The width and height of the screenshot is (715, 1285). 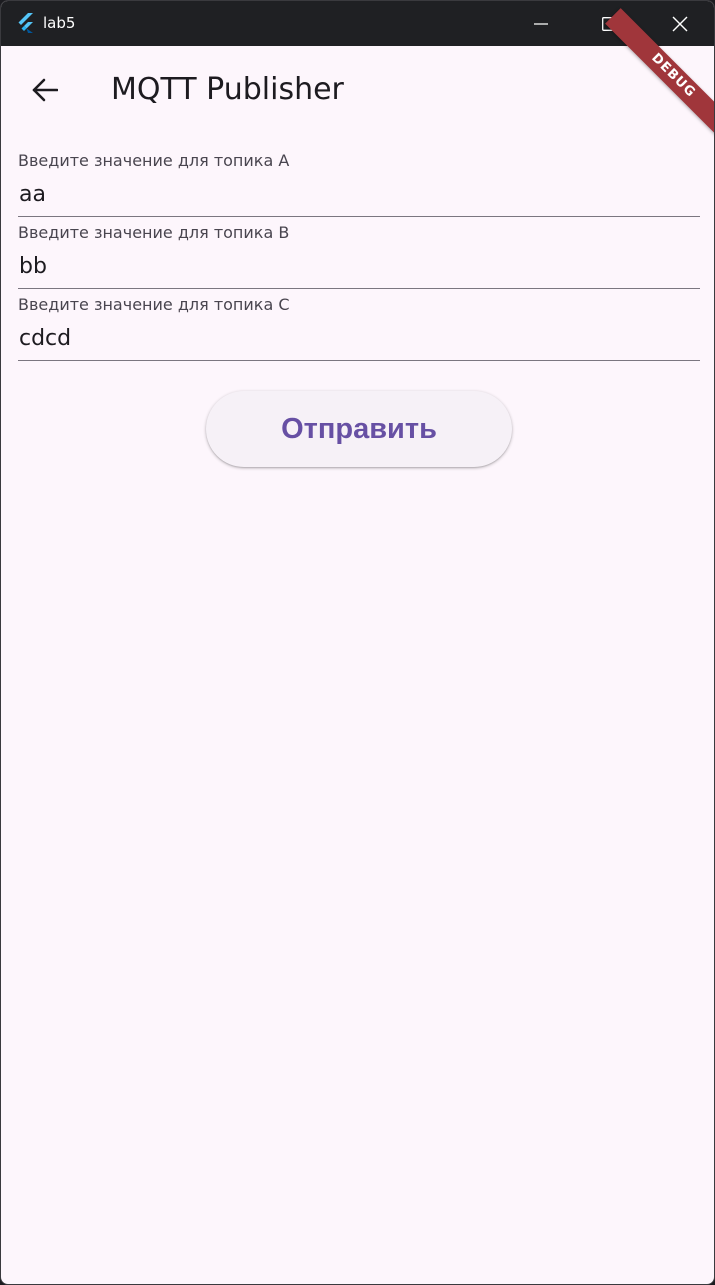 I want to click on topic-a-input, so click(x=359, y=194).